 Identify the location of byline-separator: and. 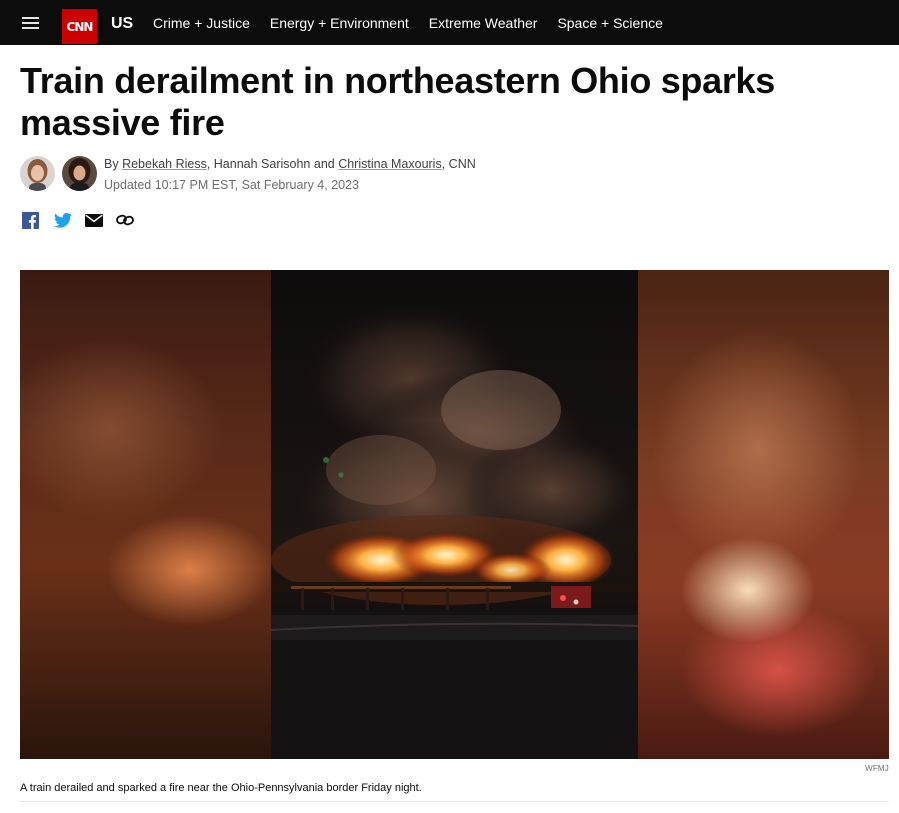
(324, 164).